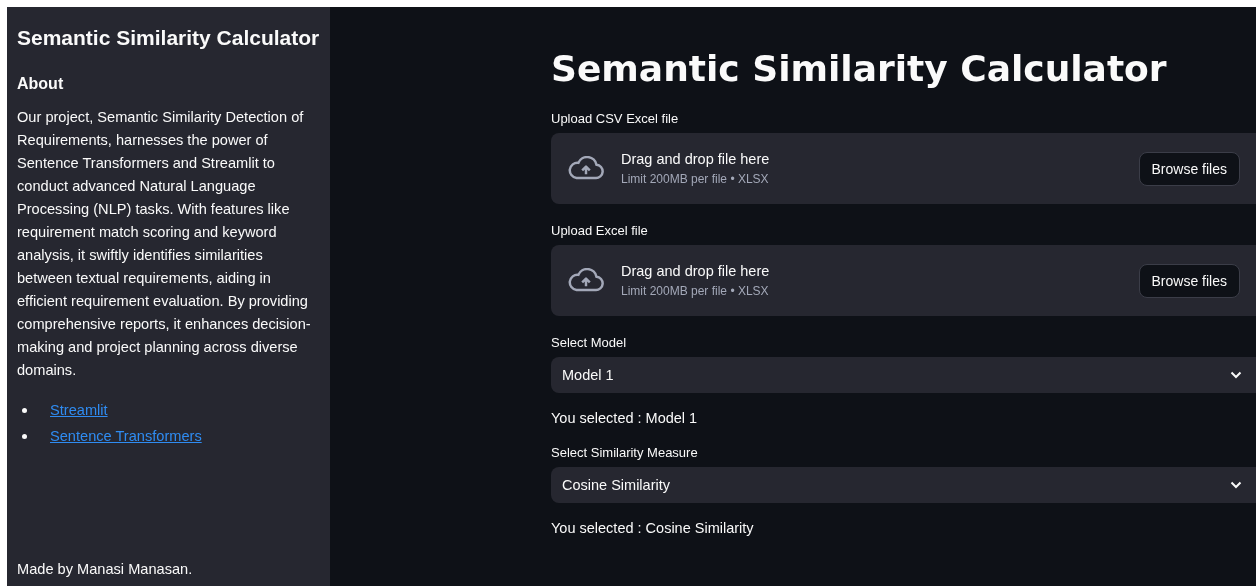 The height and width of the screenshot is (586, 1256). What do you see at coordinates (168, 38) in the screenshot?
I see `sidebar-title: Semantic Similarity Calculator` at bounding box center [168, 38].